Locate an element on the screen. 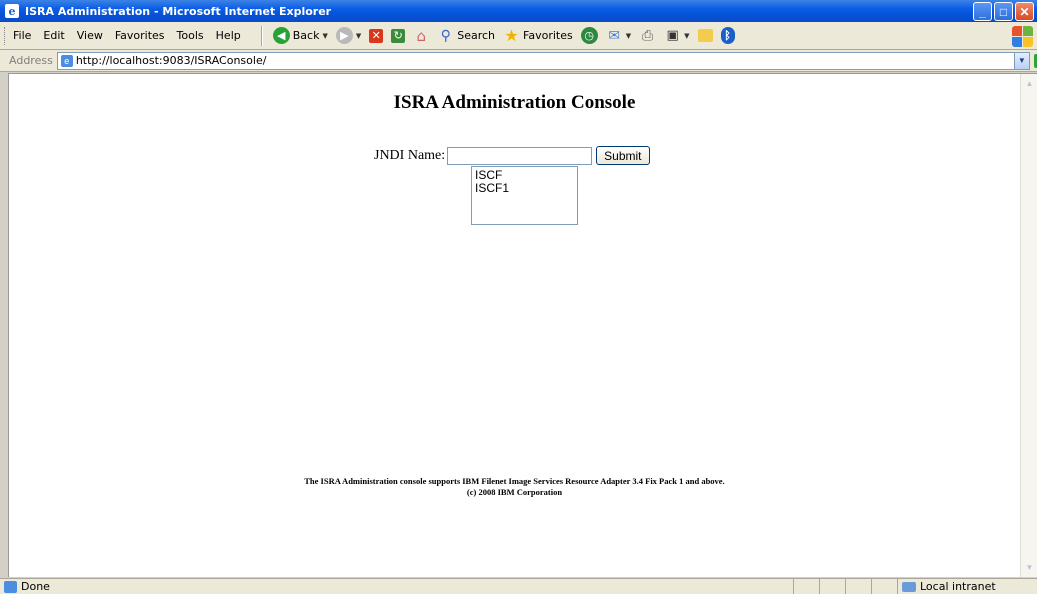 The height and width of the screenshot is (594, 1037). back-dropdown-icon: ▼ is located at coordinates (324, 36).